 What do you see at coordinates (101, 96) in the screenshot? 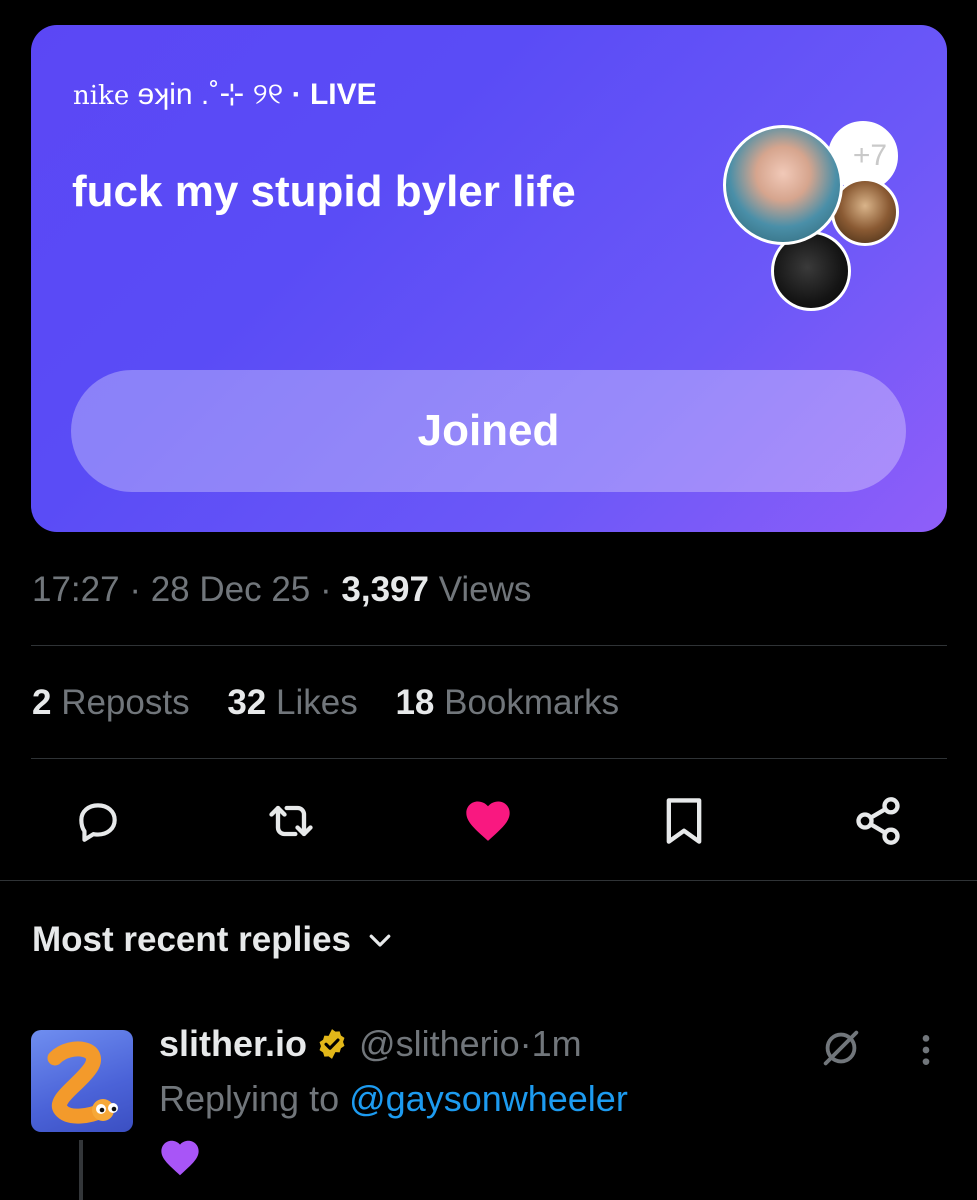
I see `host-name: nike` at bounding box center [101, 96].